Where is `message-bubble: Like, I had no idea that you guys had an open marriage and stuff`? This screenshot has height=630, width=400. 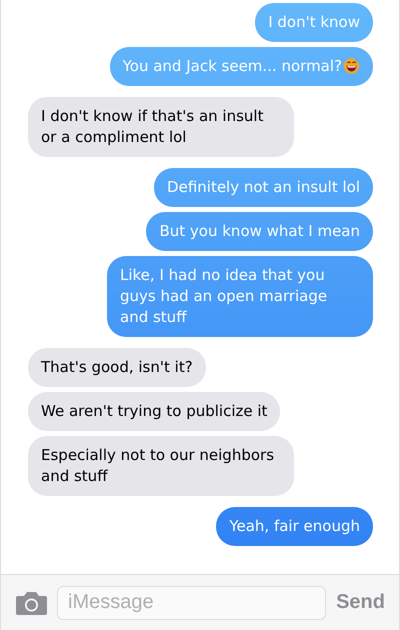 message-bubble: Like, I had no idea that you guys had an open marriage and stuff is located at coordinates (240, 296).